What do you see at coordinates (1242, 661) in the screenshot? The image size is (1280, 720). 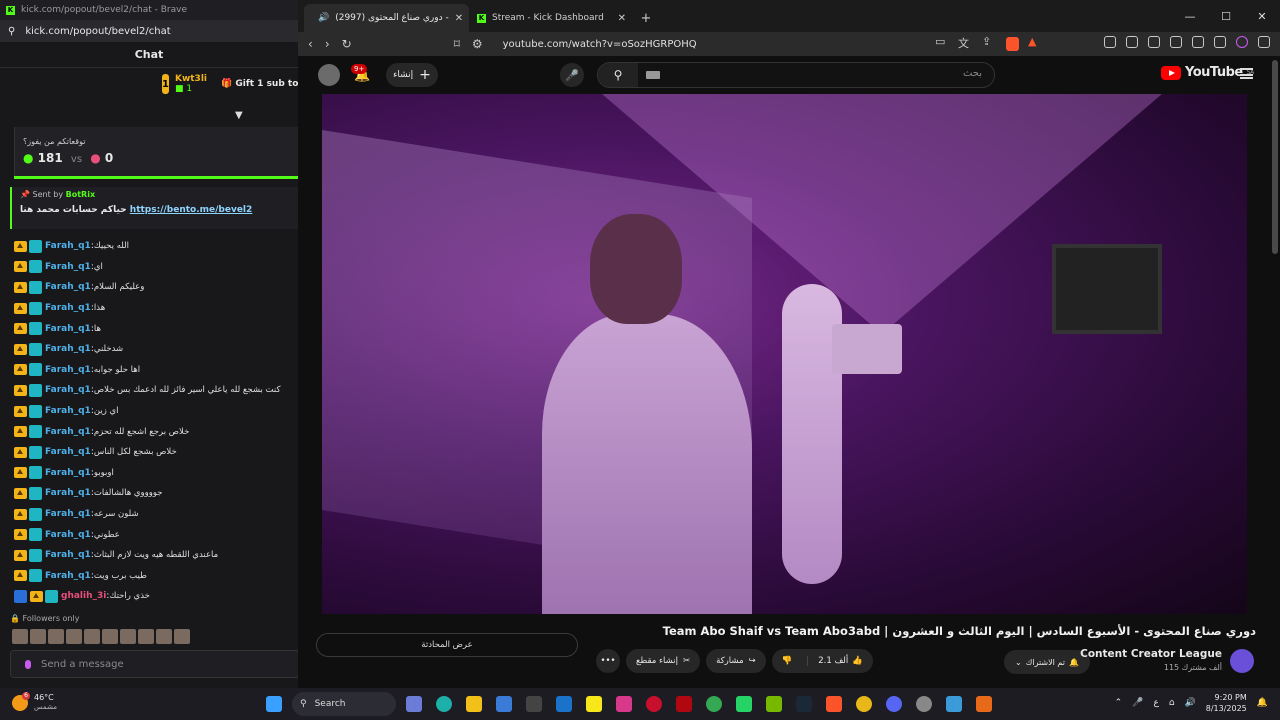 I see `channel-avatar` at bounding box center [1242, 661].